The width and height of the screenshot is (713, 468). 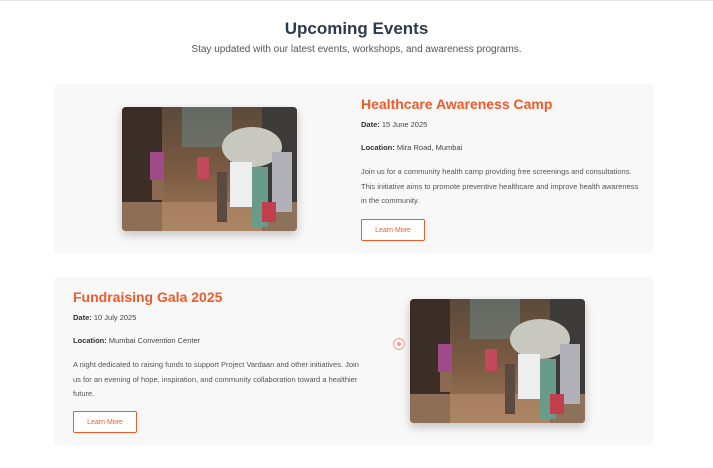 I want to click on event-title: Fundraising Gala 2025, so click(x=148, y=297).